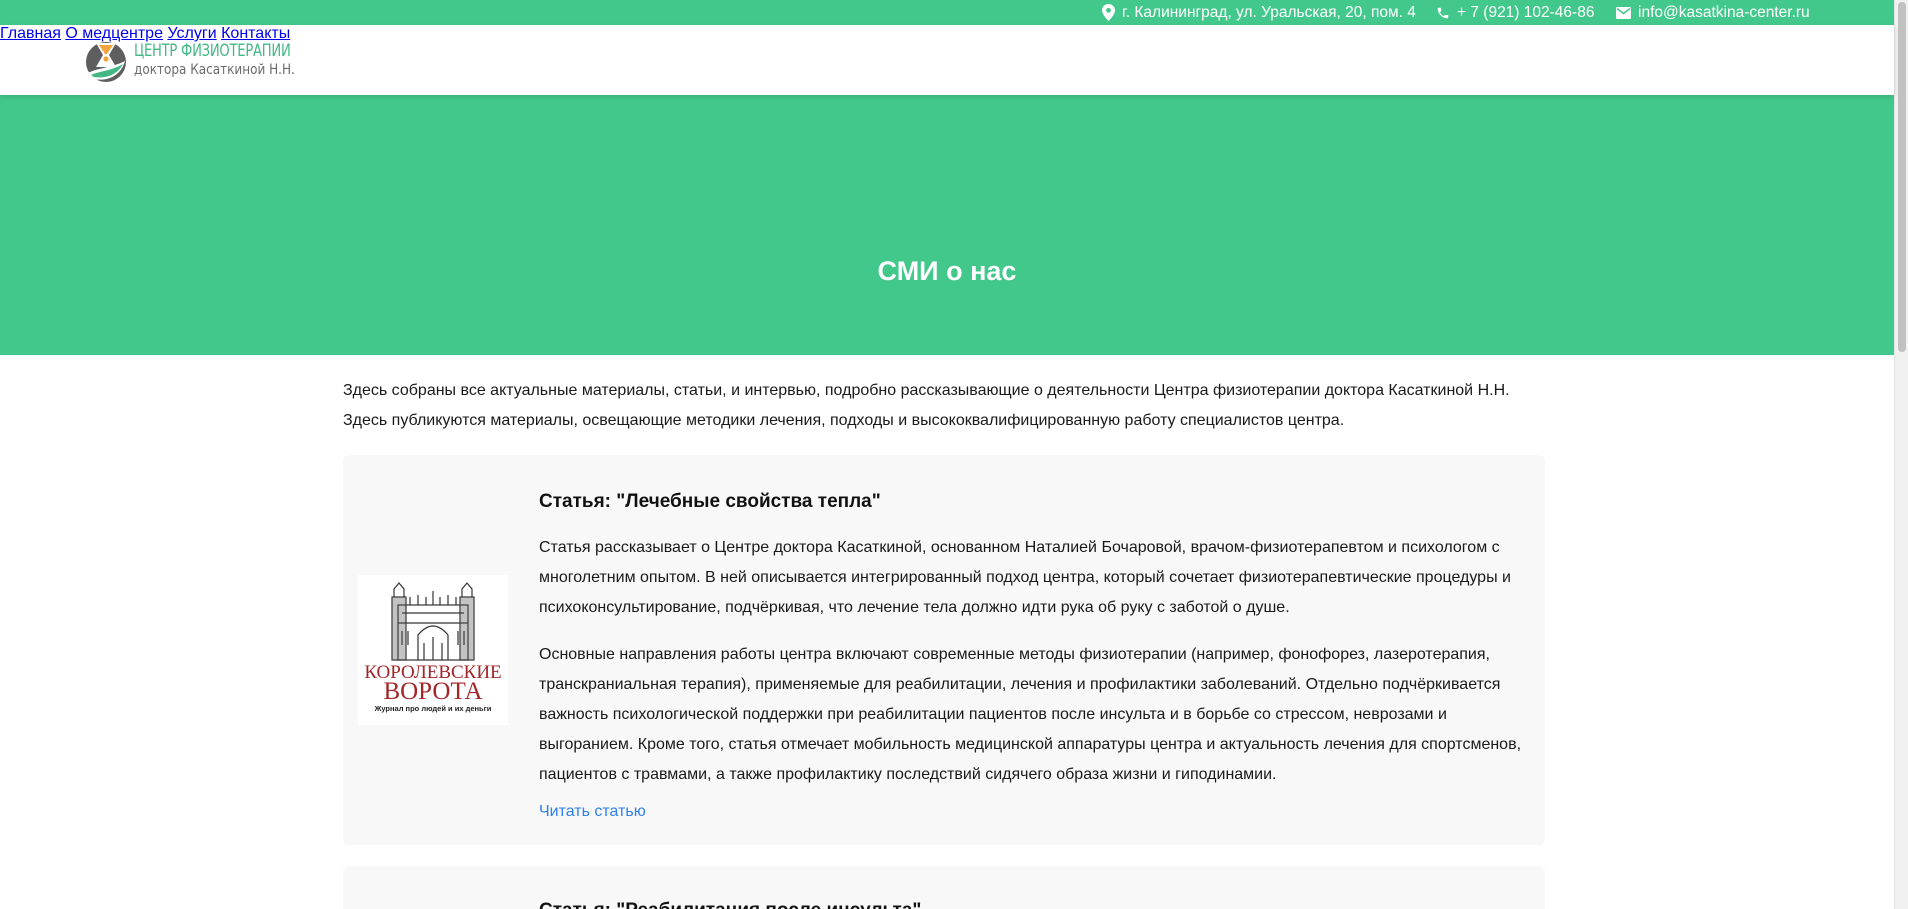  What do you see at coordinates (1443, 12) in the screenshot?
I see `phone-icon` at bounding box center [1443, 12].